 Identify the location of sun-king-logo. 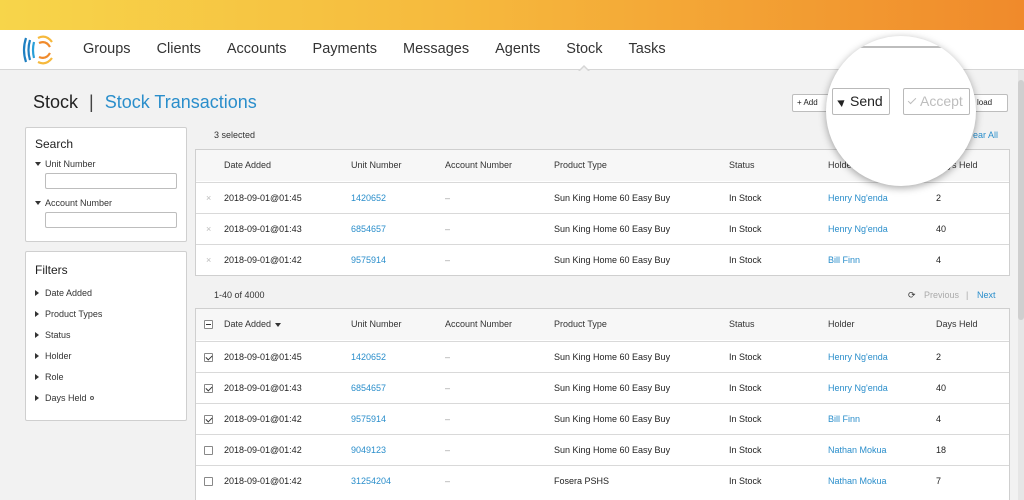
(39, 50).